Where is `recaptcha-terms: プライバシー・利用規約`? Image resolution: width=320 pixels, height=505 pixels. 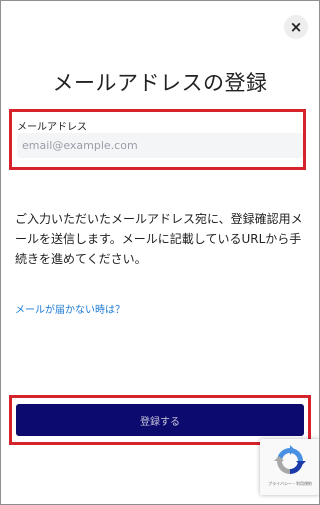 recaptcha-terms: プライバシー・利用規約 is located at coordinates (289, 484).